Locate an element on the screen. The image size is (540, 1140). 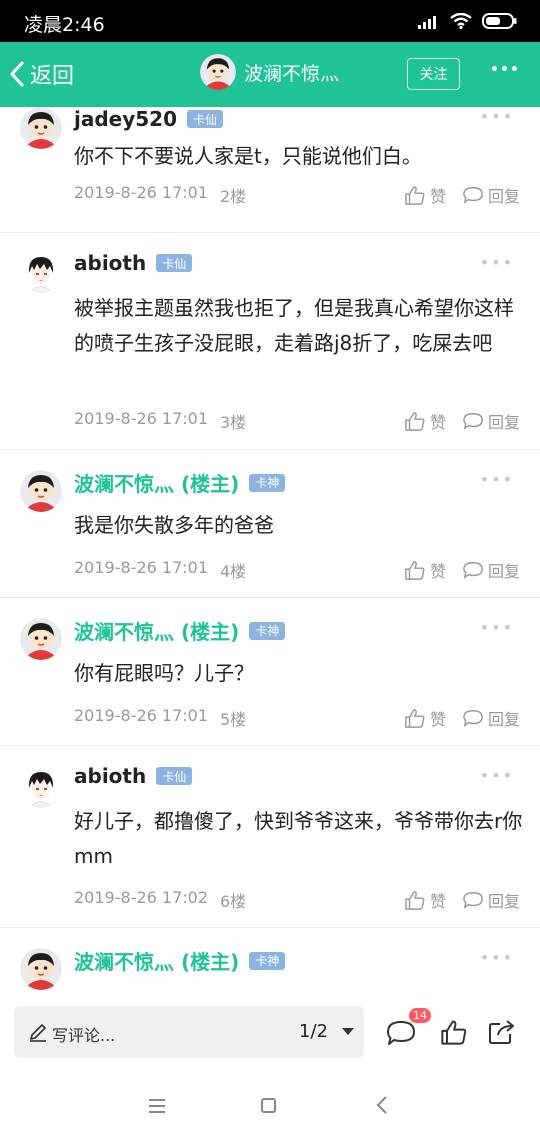
status-time: 凌晨2:46 is located at coordinates (64, 25).